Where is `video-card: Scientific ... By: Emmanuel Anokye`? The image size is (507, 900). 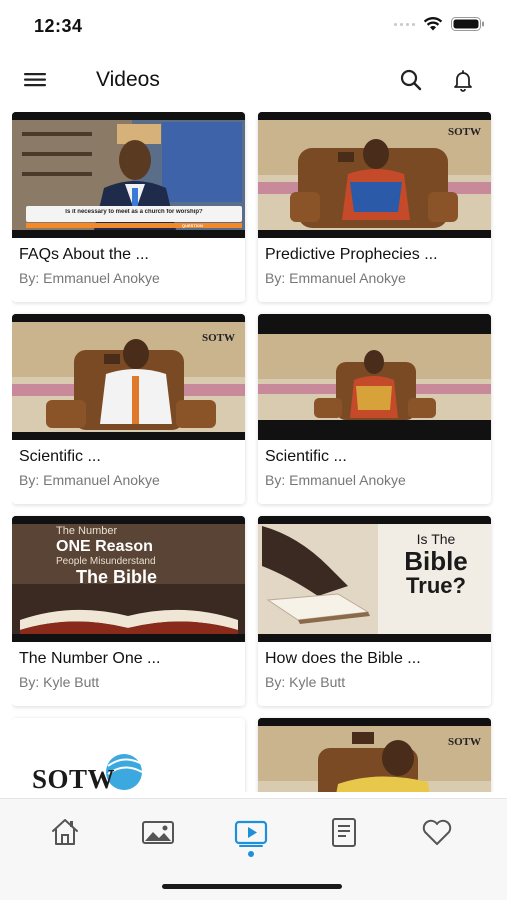
video-card: Scientific ... By: Emmanuel Anokye is located at coordinates (374, 409).